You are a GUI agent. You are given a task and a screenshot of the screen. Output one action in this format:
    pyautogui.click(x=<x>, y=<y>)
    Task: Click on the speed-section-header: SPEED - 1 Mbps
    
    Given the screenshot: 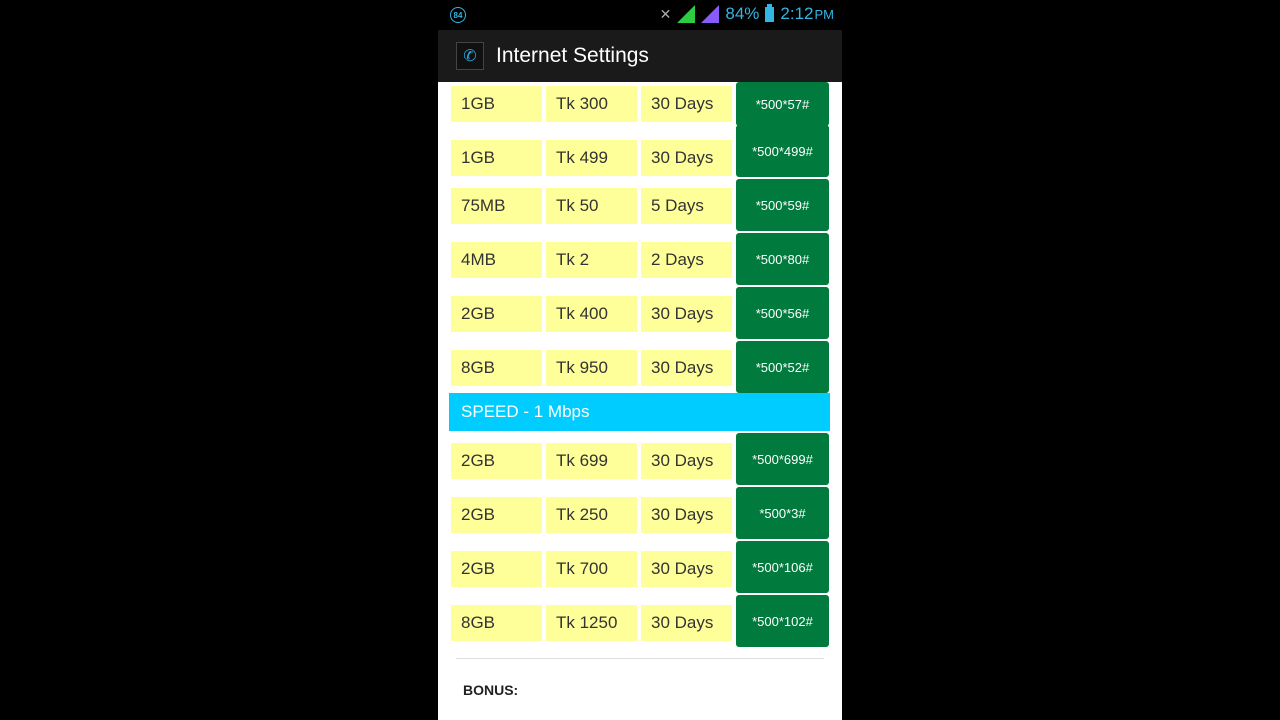 What is the action you would take?
    pyautogui.click(x=639, y=412)
    